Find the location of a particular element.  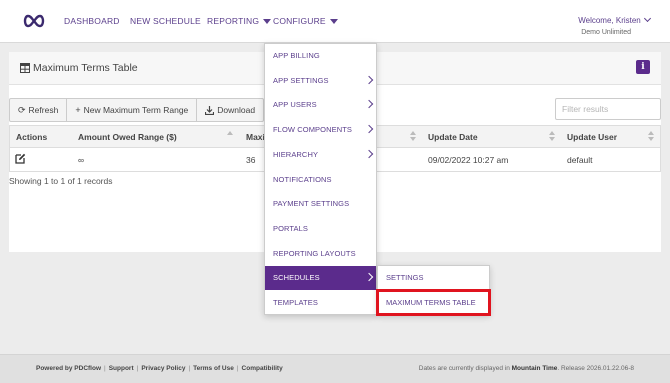

sort-asc-icon is located at coordinates (230, 137).